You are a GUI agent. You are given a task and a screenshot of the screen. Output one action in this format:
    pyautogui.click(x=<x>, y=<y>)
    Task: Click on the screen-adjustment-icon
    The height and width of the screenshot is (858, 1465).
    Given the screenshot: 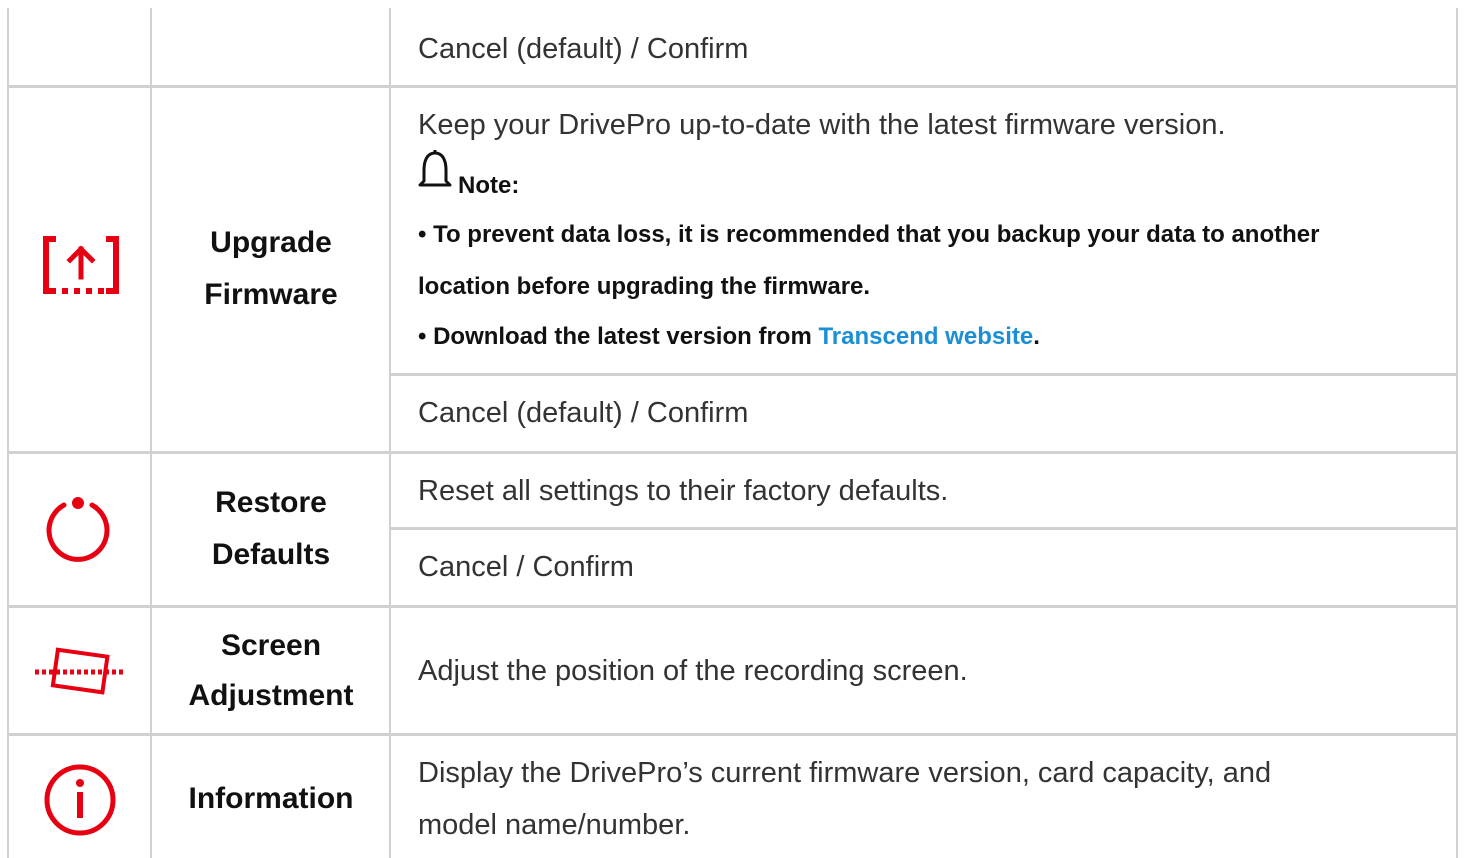 What is the action you would take?
    pyautogui.click(x=80, y=671)
    